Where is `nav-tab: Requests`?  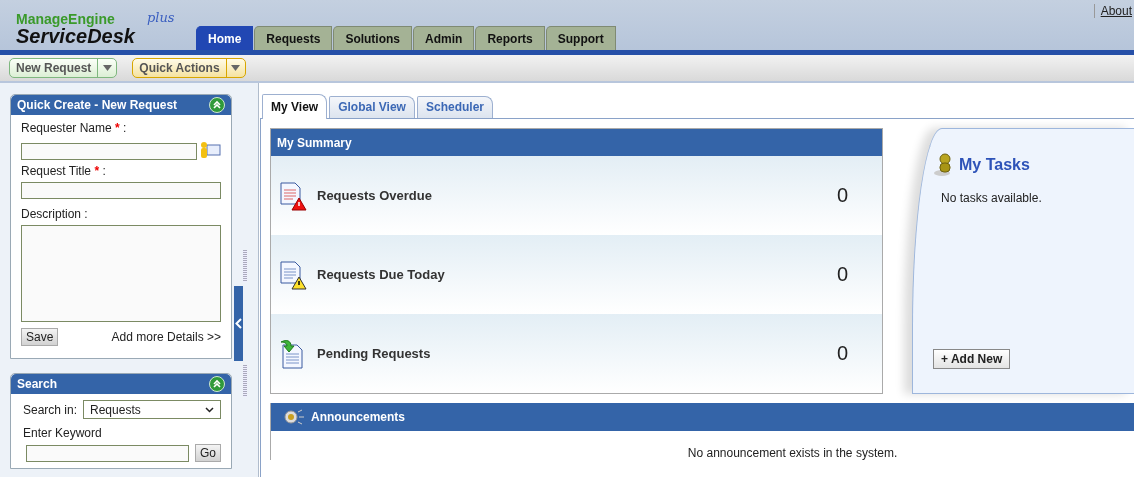
nav-tab: Requests is located at coordinates (293, 38).